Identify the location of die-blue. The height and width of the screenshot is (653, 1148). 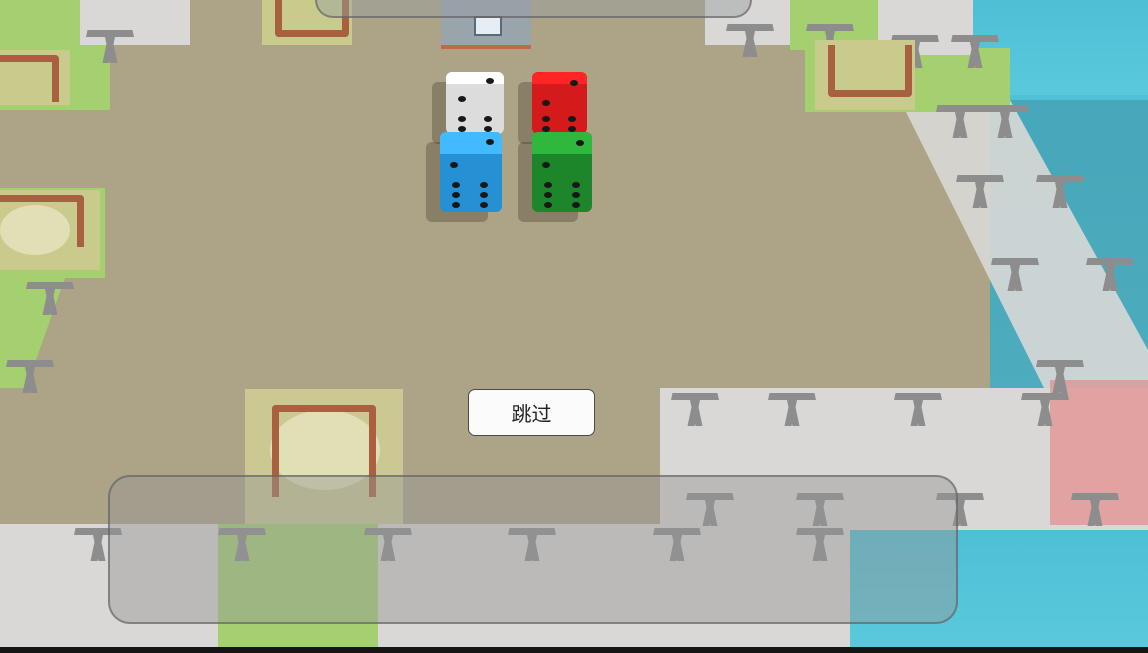
(471, 172).